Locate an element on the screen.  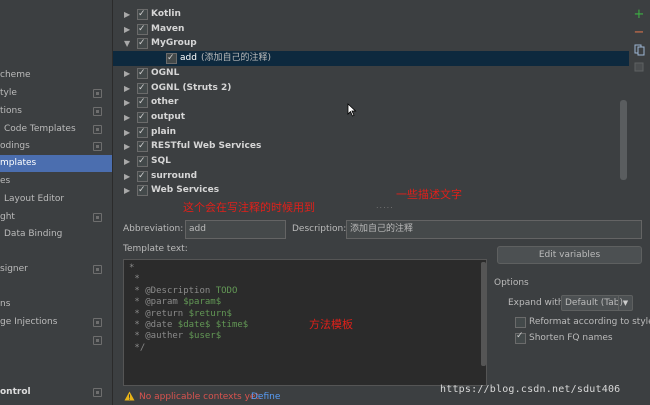
sidebar-item: Layout Editor is located at coordinates (56, 199).